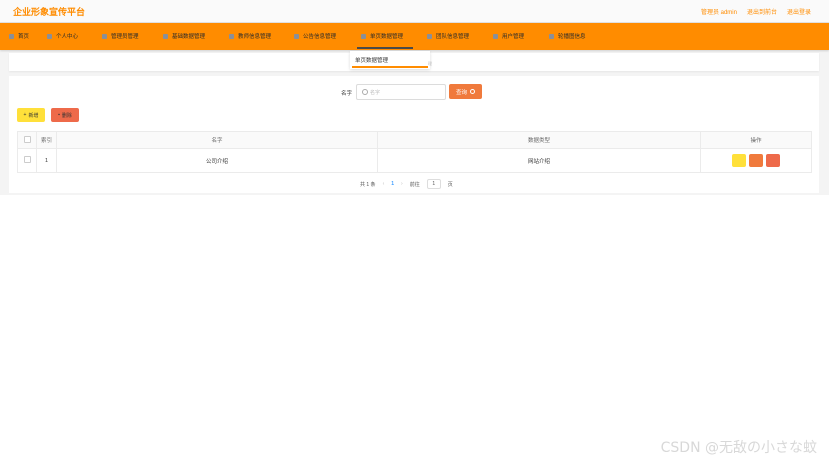  Describe the element at coordinates (429, 36) in the screenshot. I see `team-icon` at that location.